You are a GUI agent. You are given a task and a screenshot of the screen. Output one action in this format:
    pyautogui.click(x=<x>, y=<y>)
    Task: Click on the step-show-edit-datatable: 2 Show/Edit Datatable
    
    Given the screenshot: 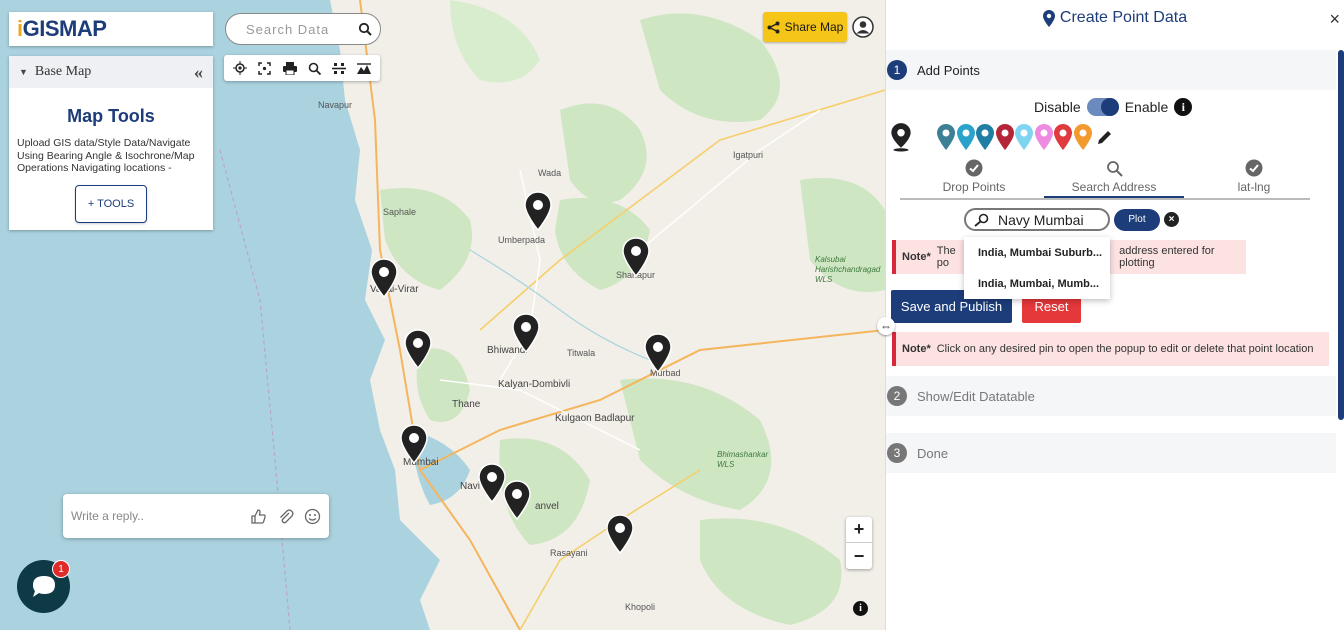 What is the action you would take?
    pyautogui.click(x=1111, y=396)
    